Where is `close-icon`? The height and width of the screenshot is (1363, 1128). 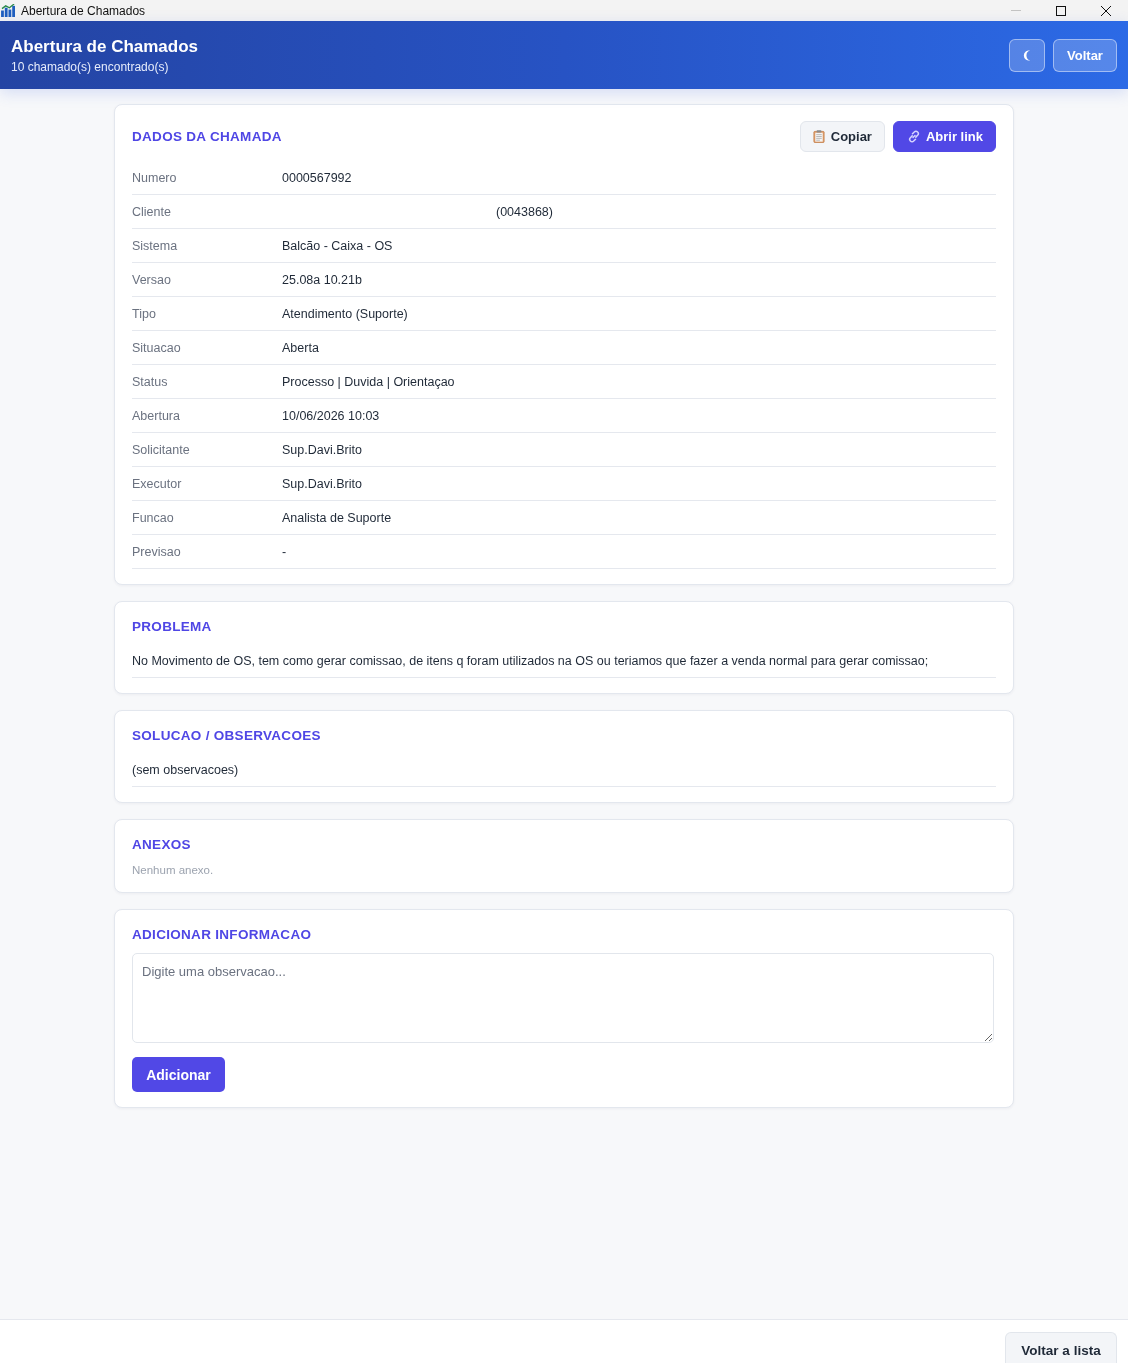
close-icon is located at coordinates (1105, 10).